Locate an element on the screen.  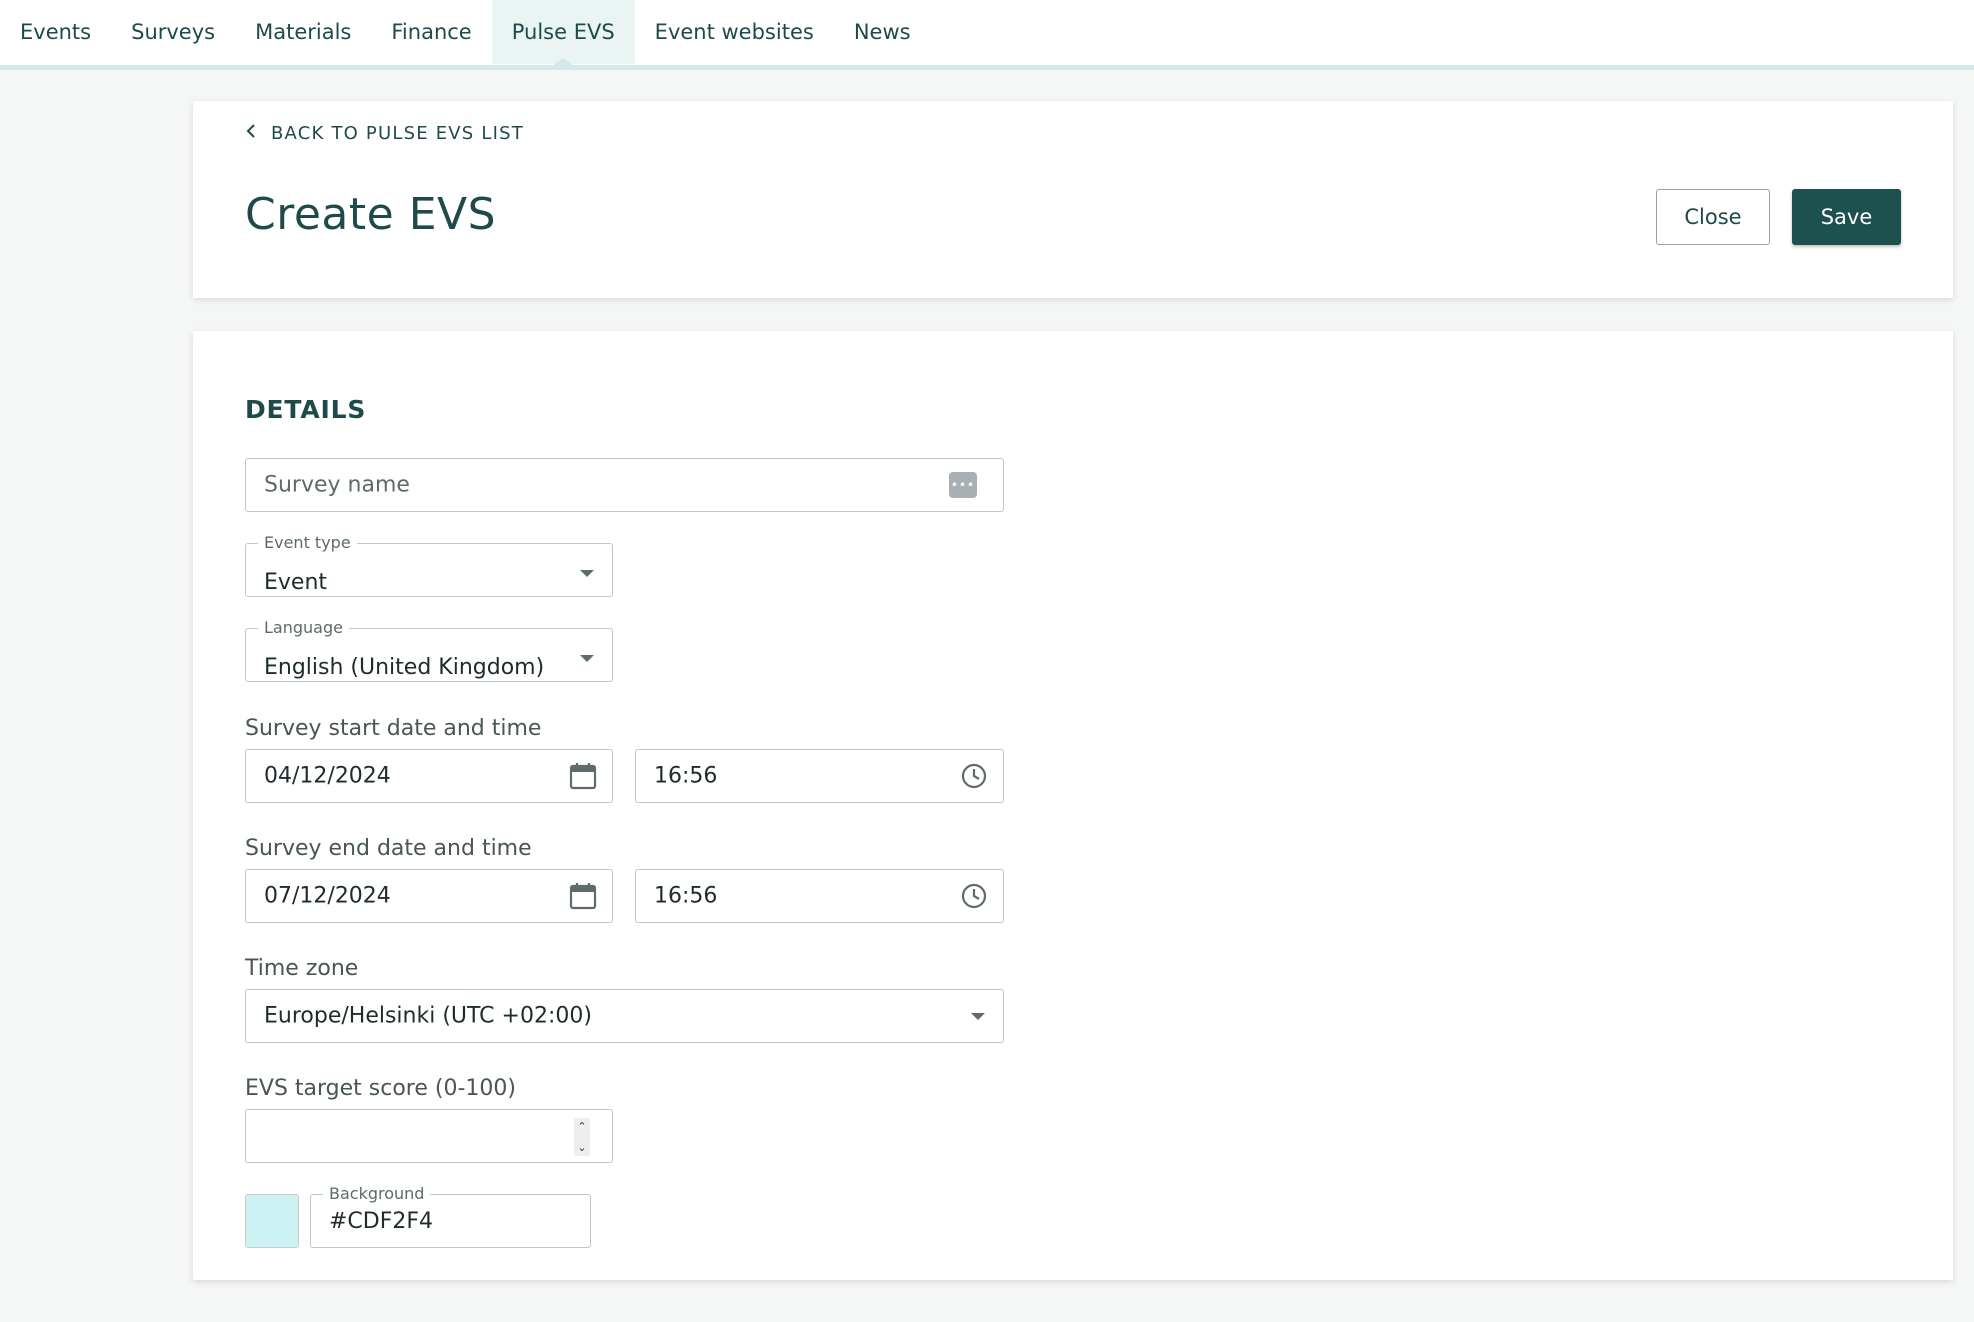
background-color-swatch is located at coordinates (272, 1221).